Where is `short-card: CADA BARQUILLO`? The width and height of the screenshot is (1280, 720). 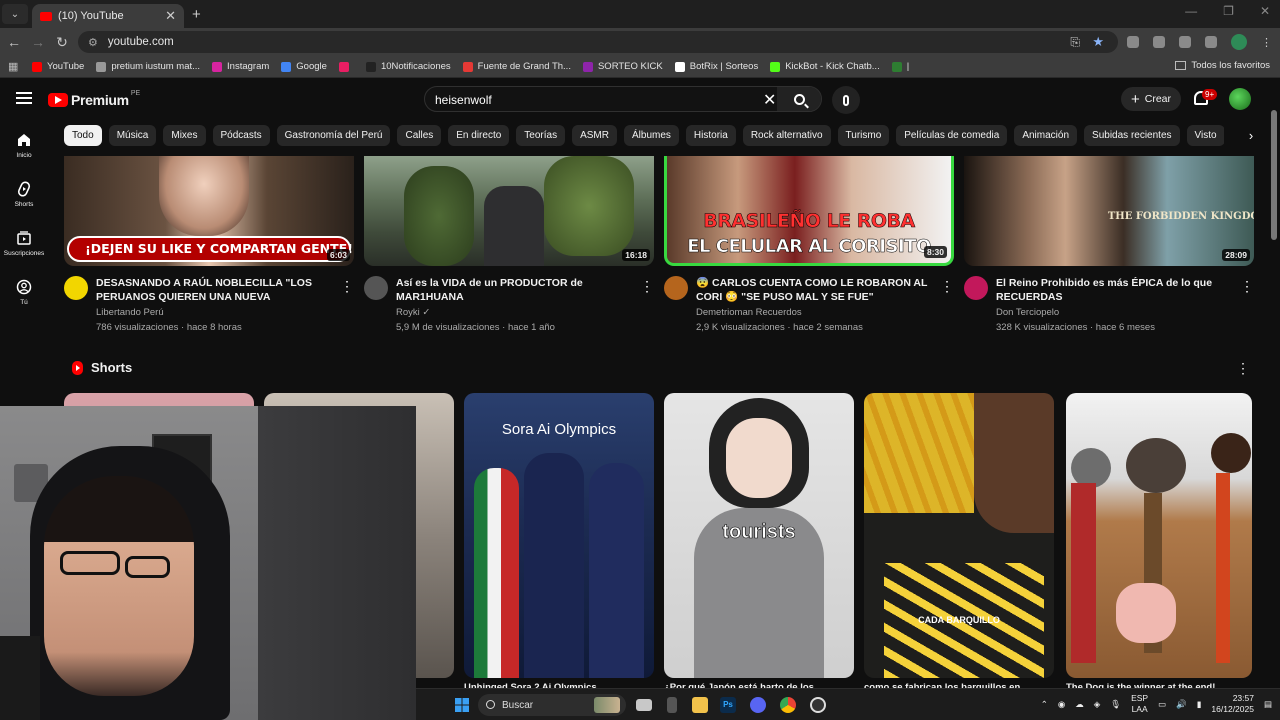 short-card: CADA BARQUILLO is located at coordinates (959, 535).